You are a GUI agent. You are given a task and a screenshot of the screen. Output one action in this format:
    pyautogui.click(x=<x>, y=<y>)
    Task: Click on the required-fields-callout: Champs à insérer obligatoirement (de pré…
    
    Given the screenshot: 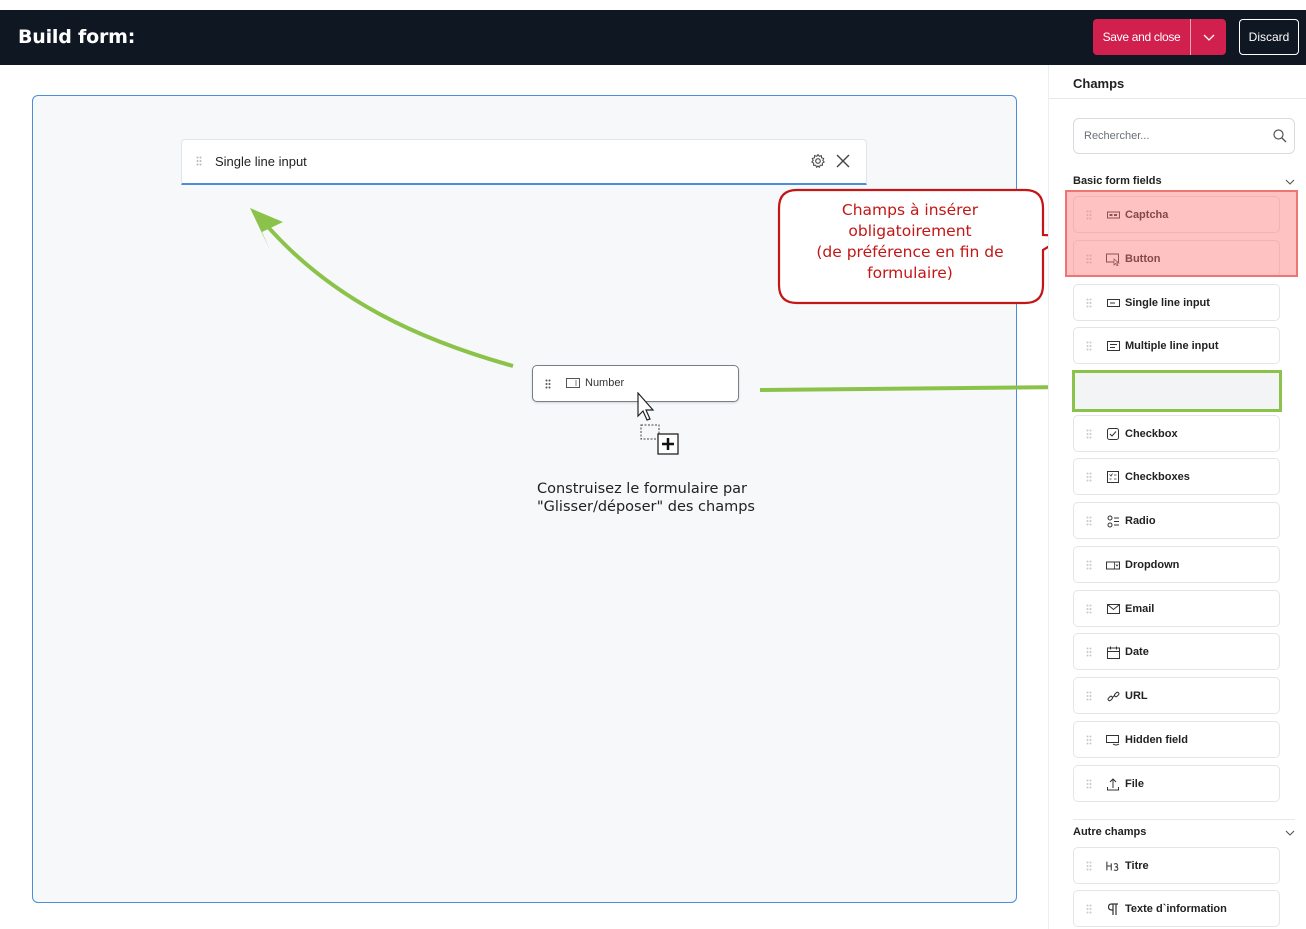 What is the action you would take?
    pyautogui.click(x=910, y=242)
    